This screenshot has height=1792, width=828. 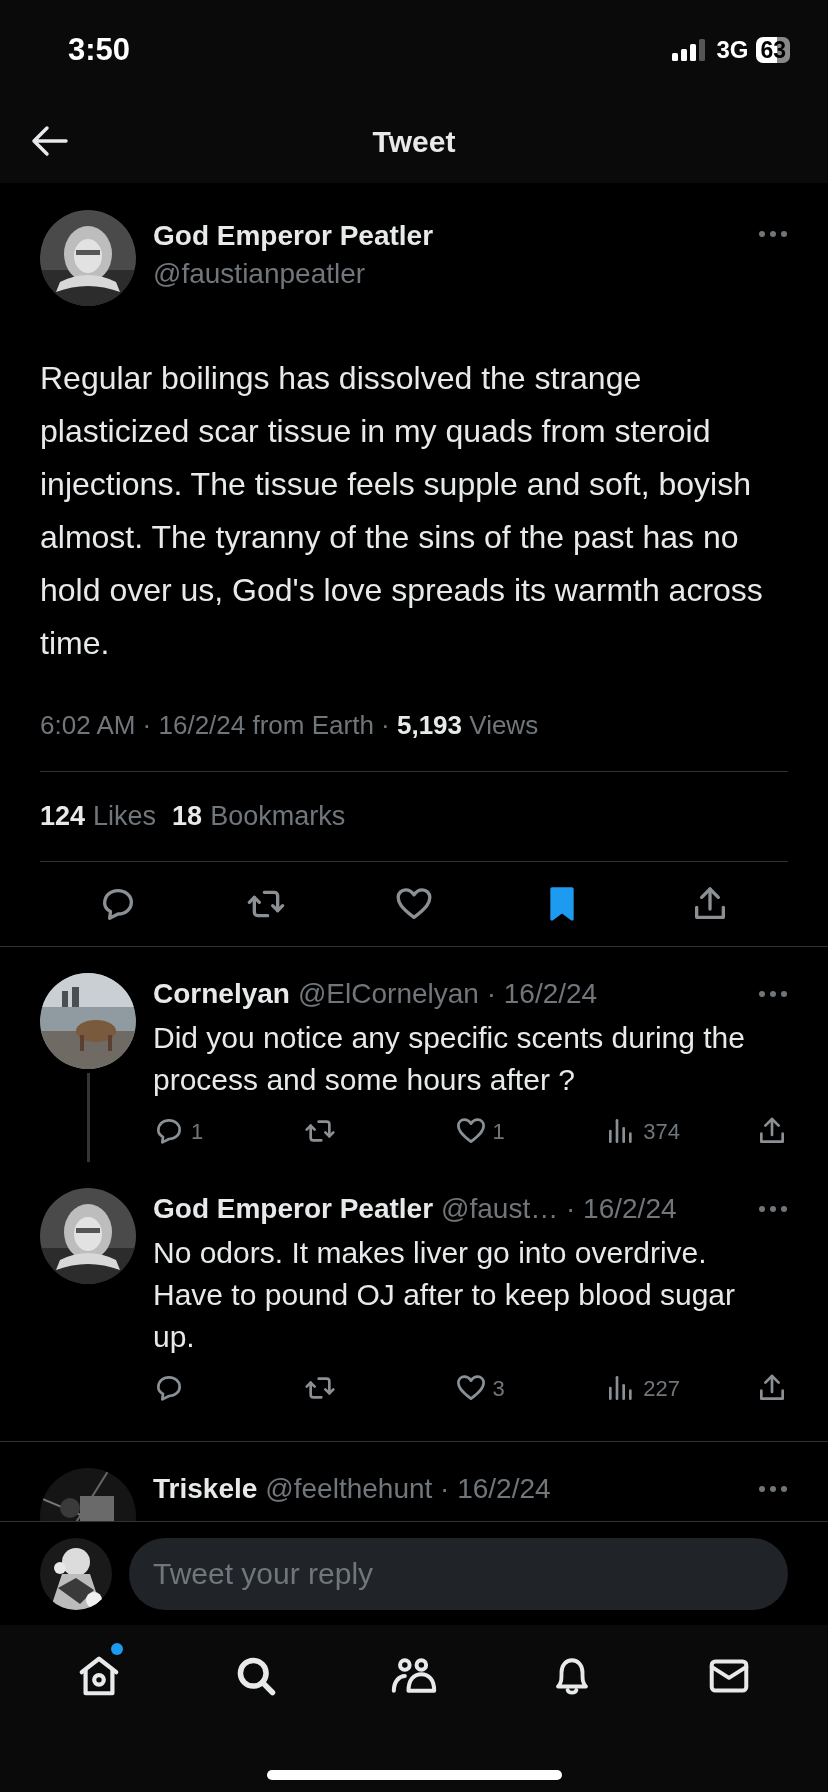 What do you see at coordinates (278, 816) in the screenshot?
I see `stat-label: Bookmarks` at bounding box center [278, 816].